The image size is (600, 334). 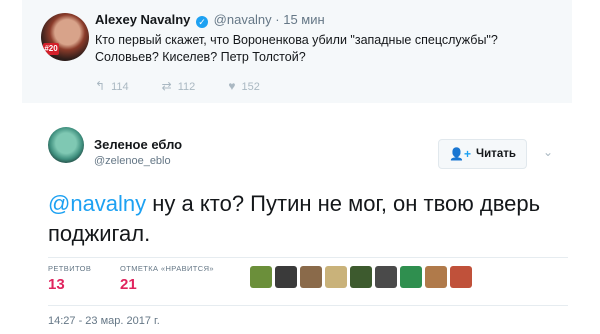 What do you see at coordinates (142, 19) in the screenshot?
I see `quoted-user-name: Alexey Navalny` at bounding box center [142, 19].